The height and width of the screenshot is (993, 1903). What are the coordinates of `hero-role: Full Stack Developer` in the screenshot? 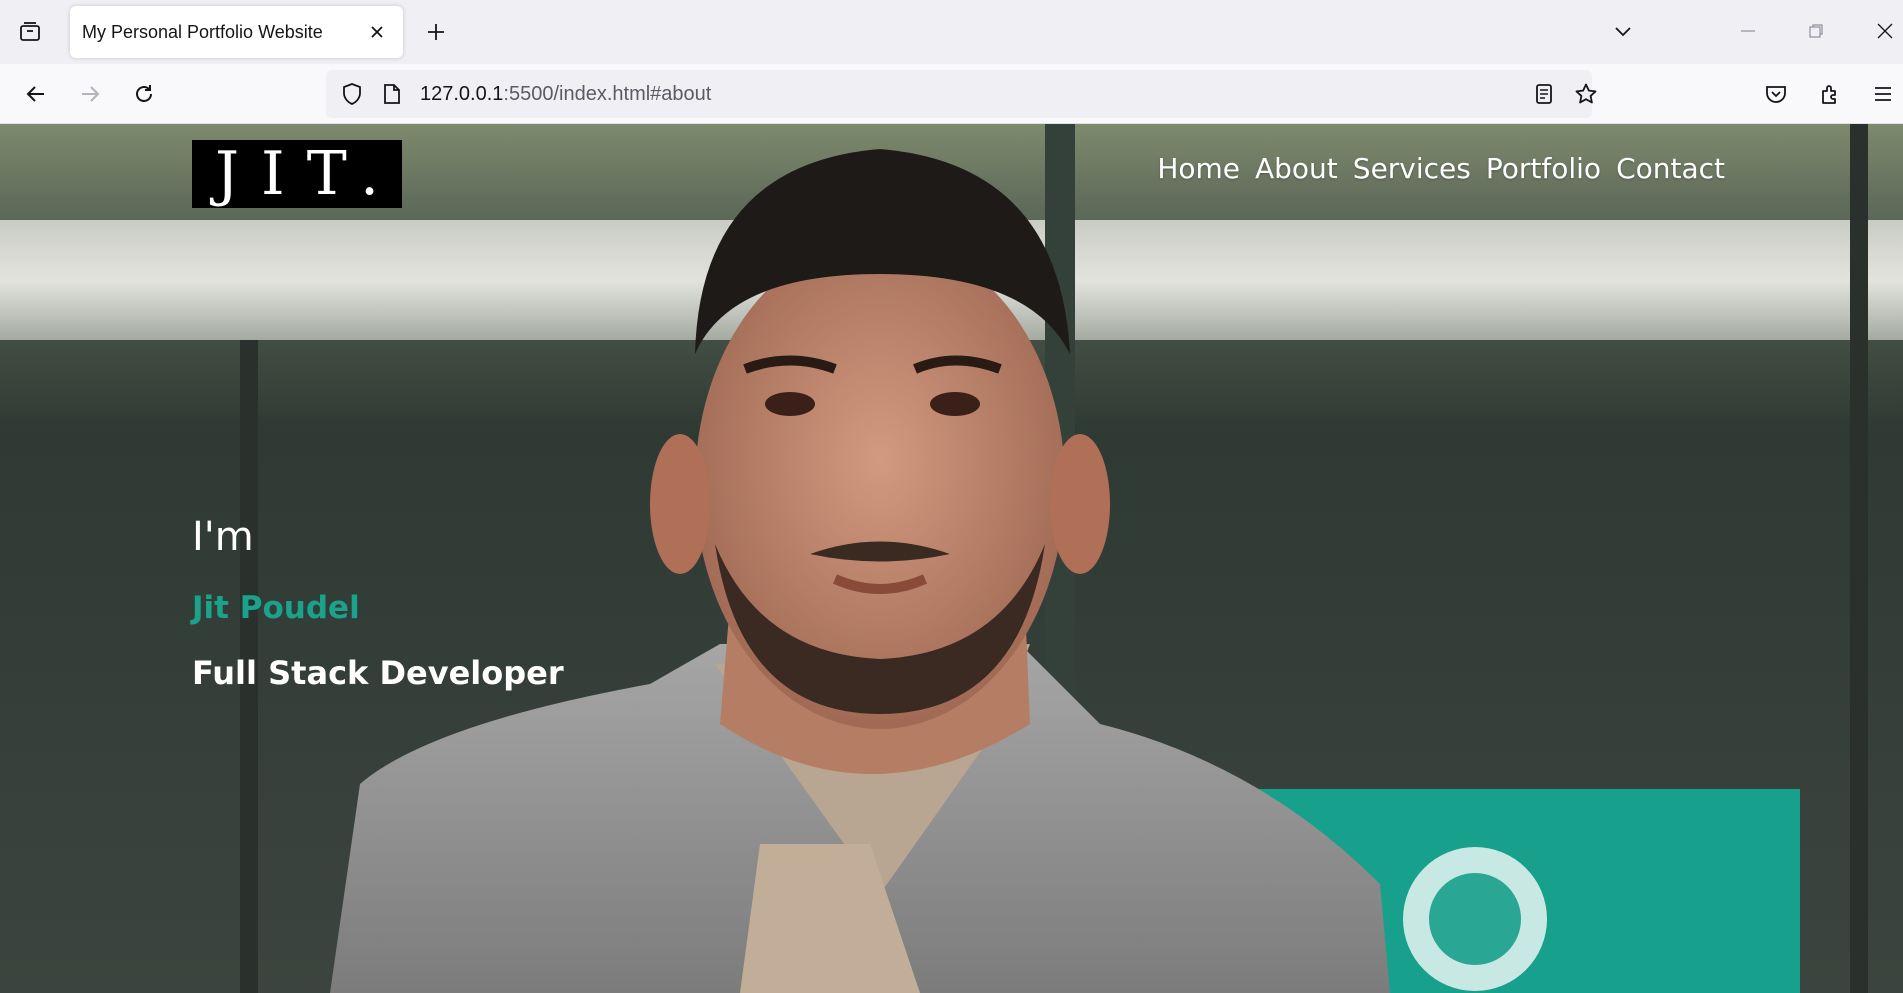 It's located at (378, 673).